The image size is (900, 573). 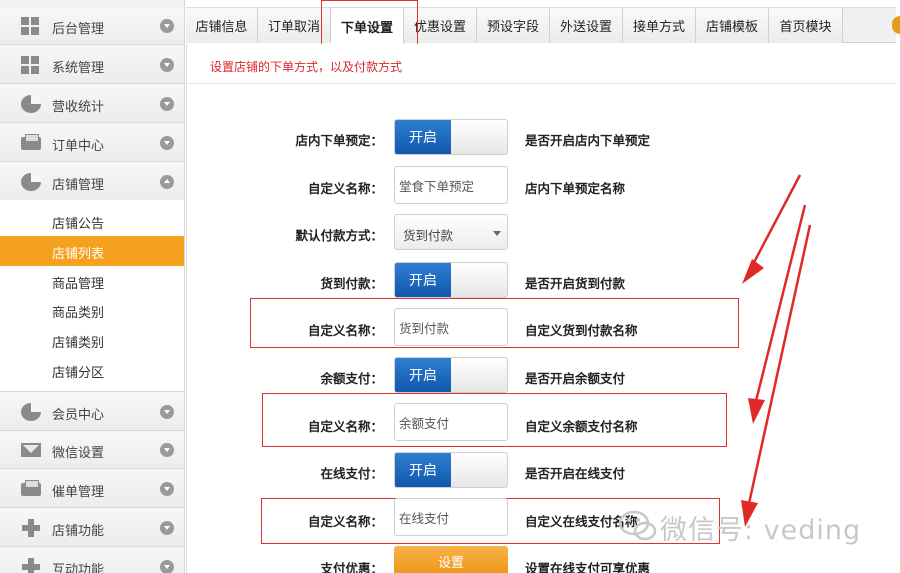 I want to click on watermark-text: 微信号: veding, so click(x=761, y=530).